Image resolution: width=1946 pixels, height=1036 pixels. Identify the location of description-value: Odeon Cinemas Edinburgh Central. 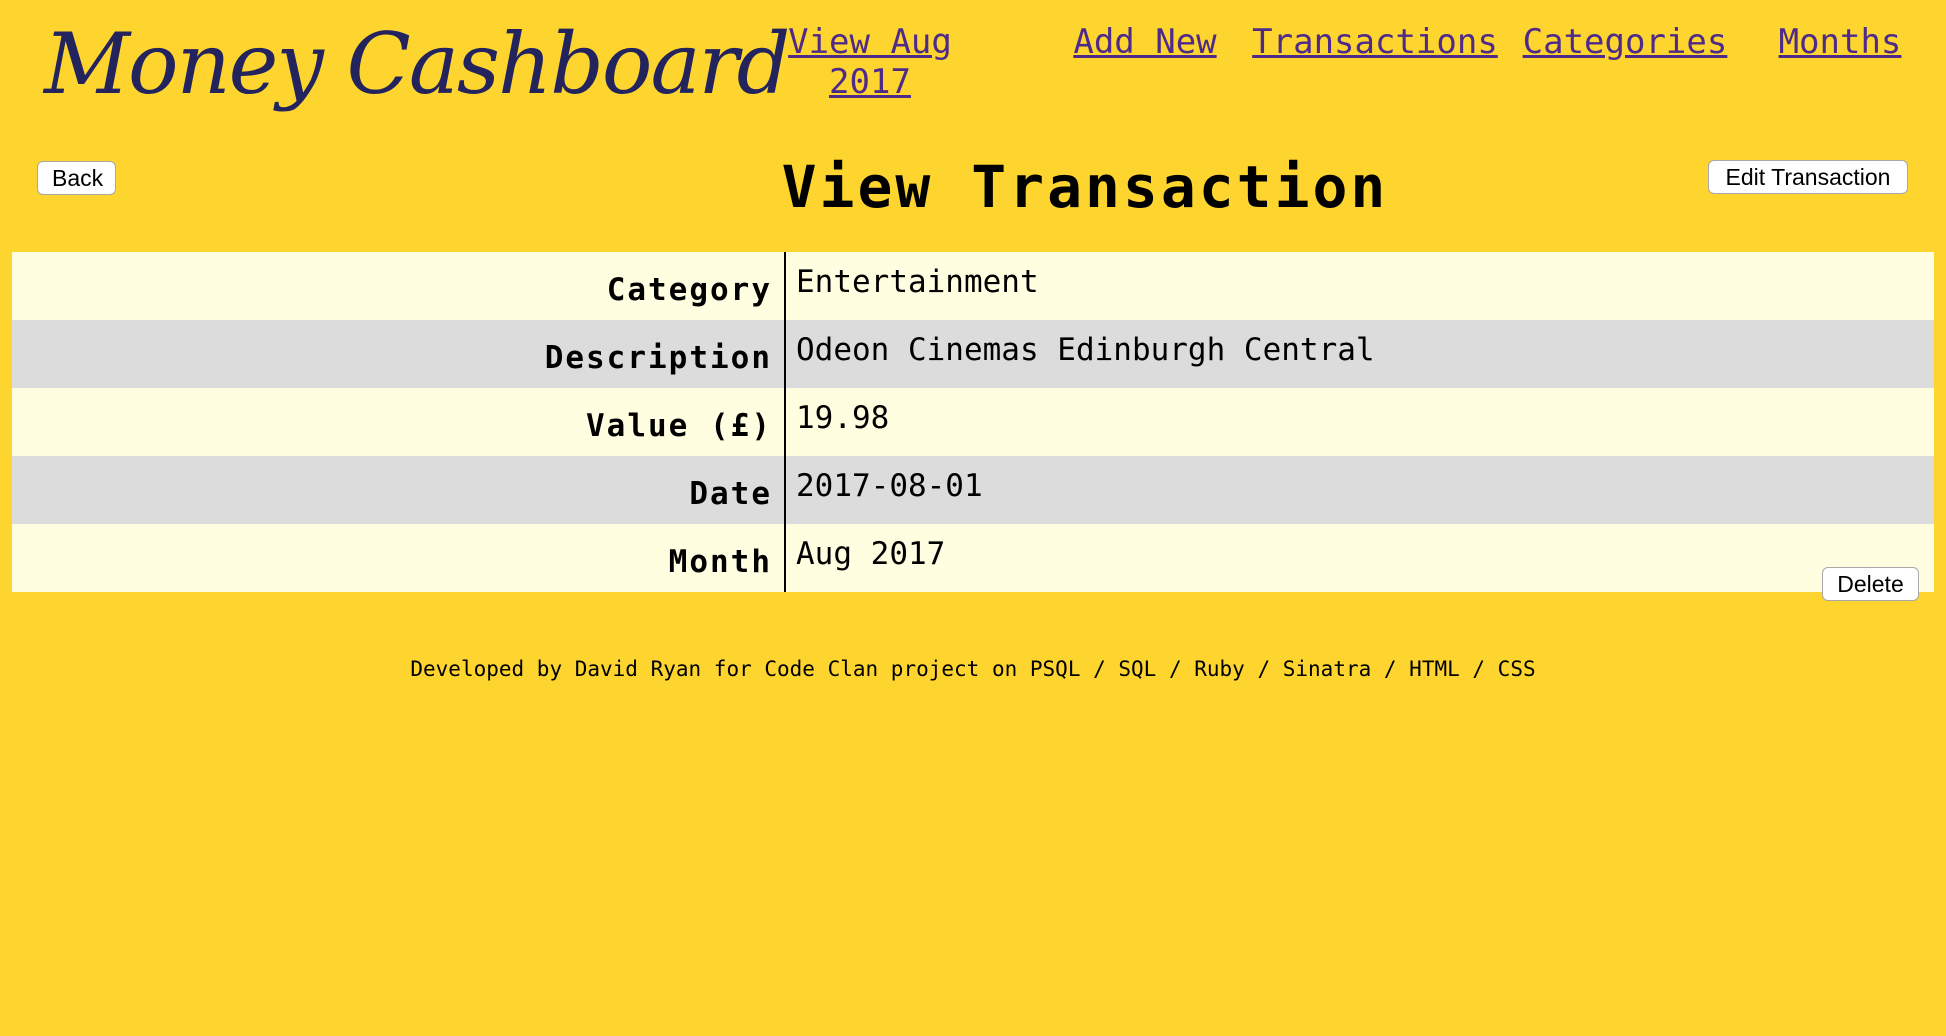
(1359, 354).